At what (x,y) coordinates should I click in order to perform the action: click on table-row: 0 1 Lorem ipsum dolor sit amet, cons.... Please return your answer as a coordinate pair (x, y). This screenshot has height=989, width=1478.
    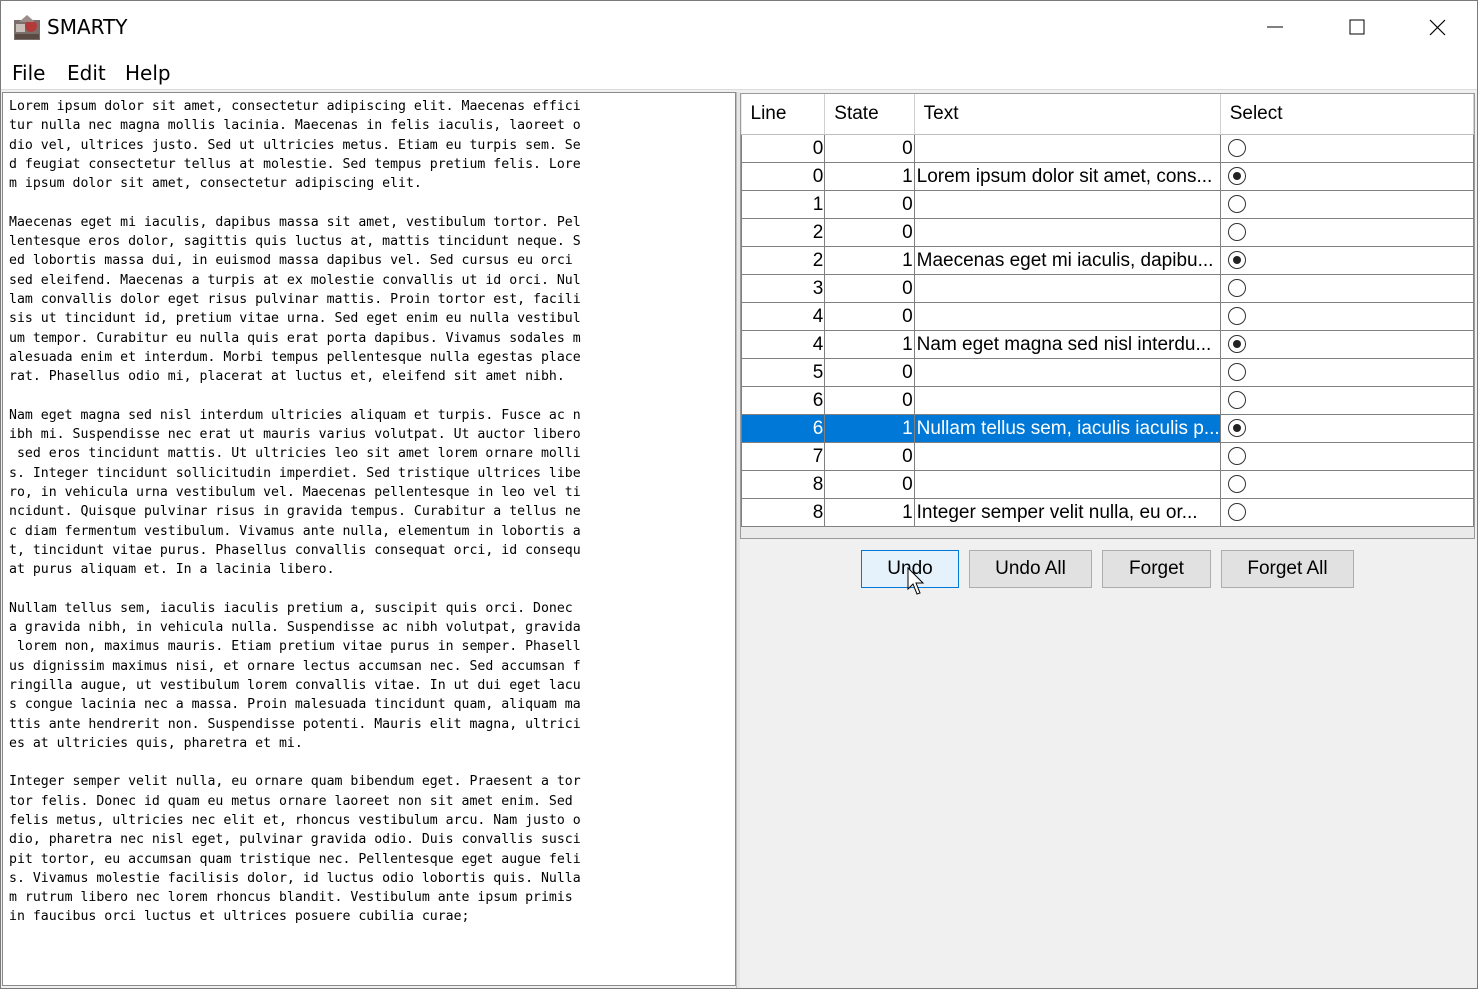
    Looking at the image, I should click on (1107, 176).